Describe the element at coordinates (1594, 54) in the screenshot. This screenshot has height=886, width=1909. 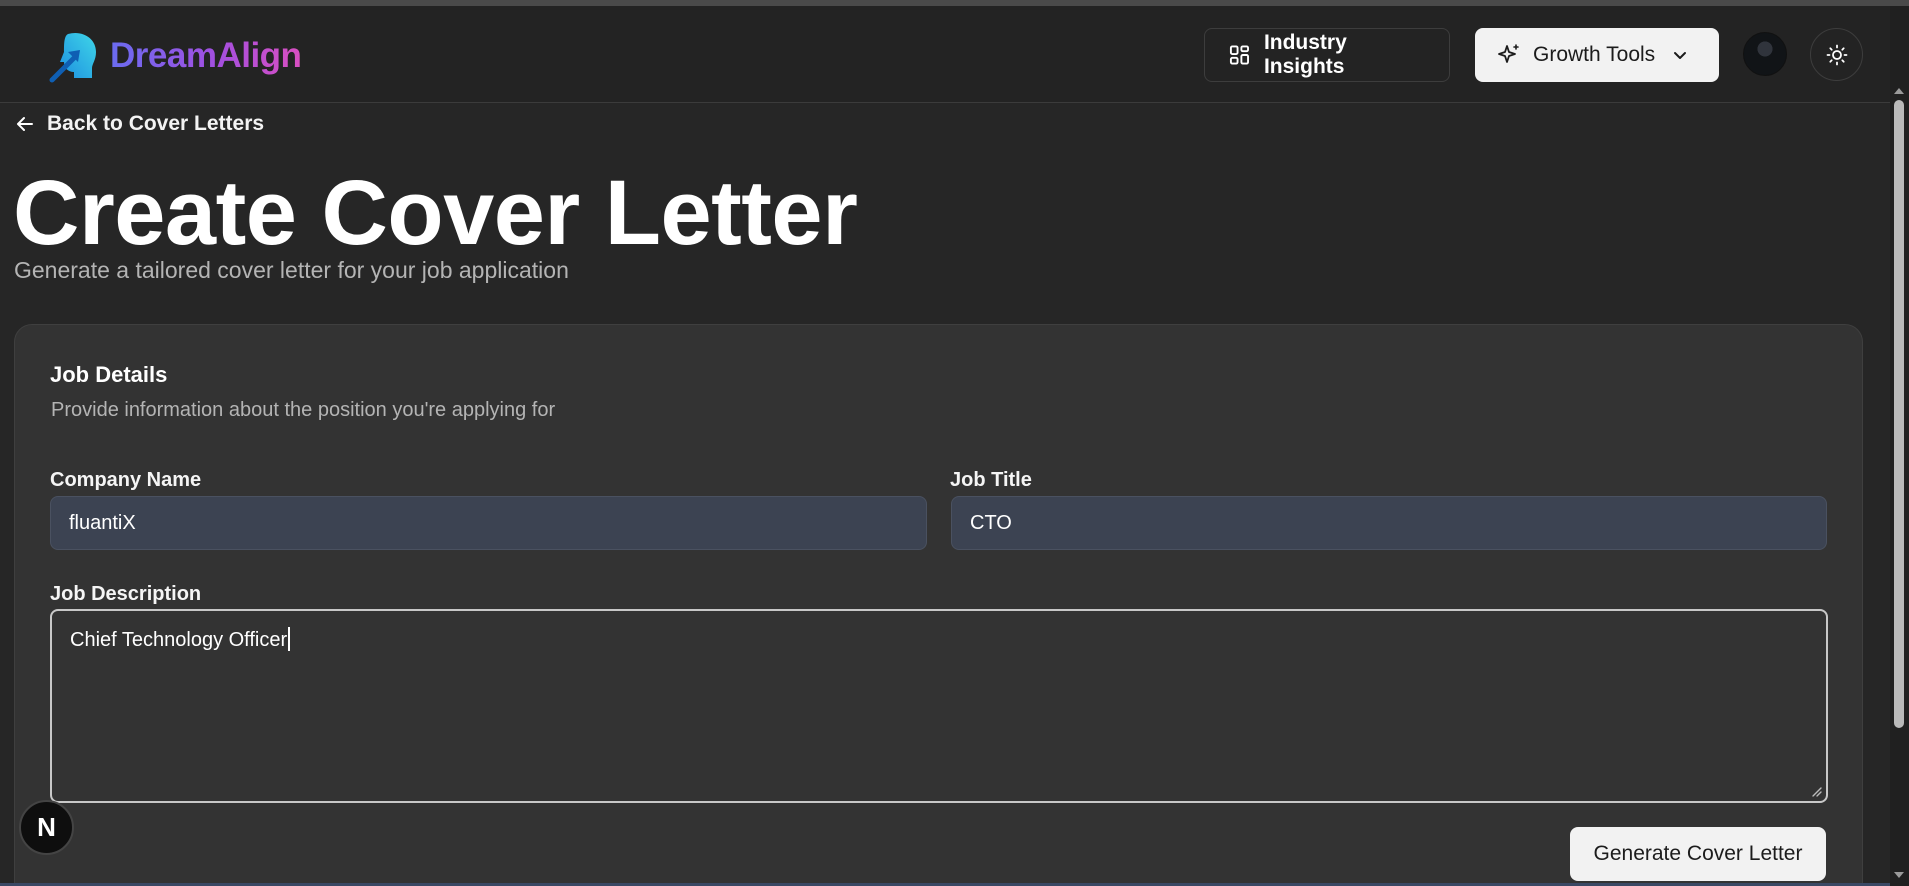
I see `growth-tools-label: Growth Tools` at that location.